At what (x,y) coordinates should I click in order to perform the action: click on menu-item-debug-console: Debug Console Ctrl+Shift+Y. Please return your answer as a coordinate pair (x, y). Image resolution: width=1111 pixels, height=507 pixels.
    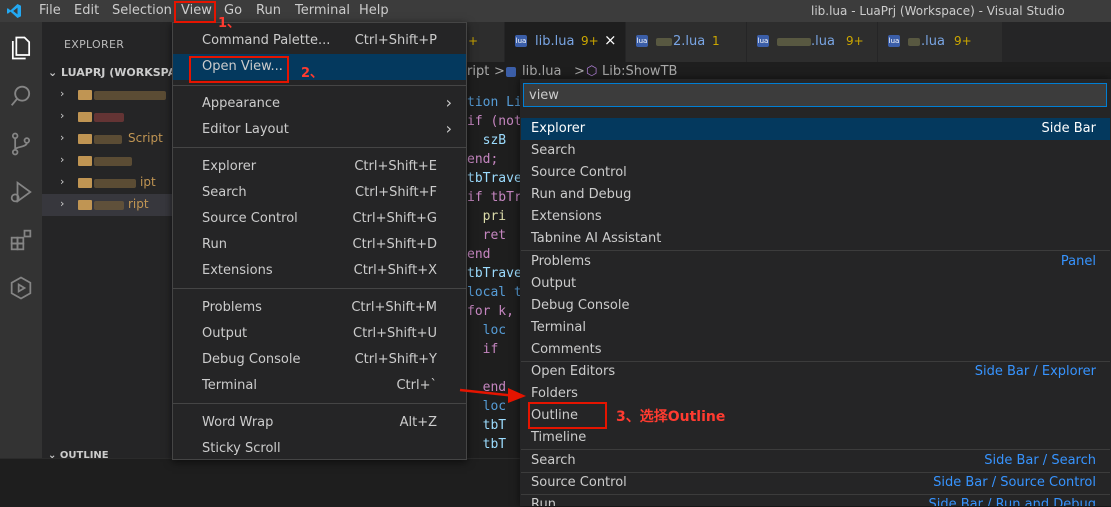
    Looking at the image, I should click on (319, 360).